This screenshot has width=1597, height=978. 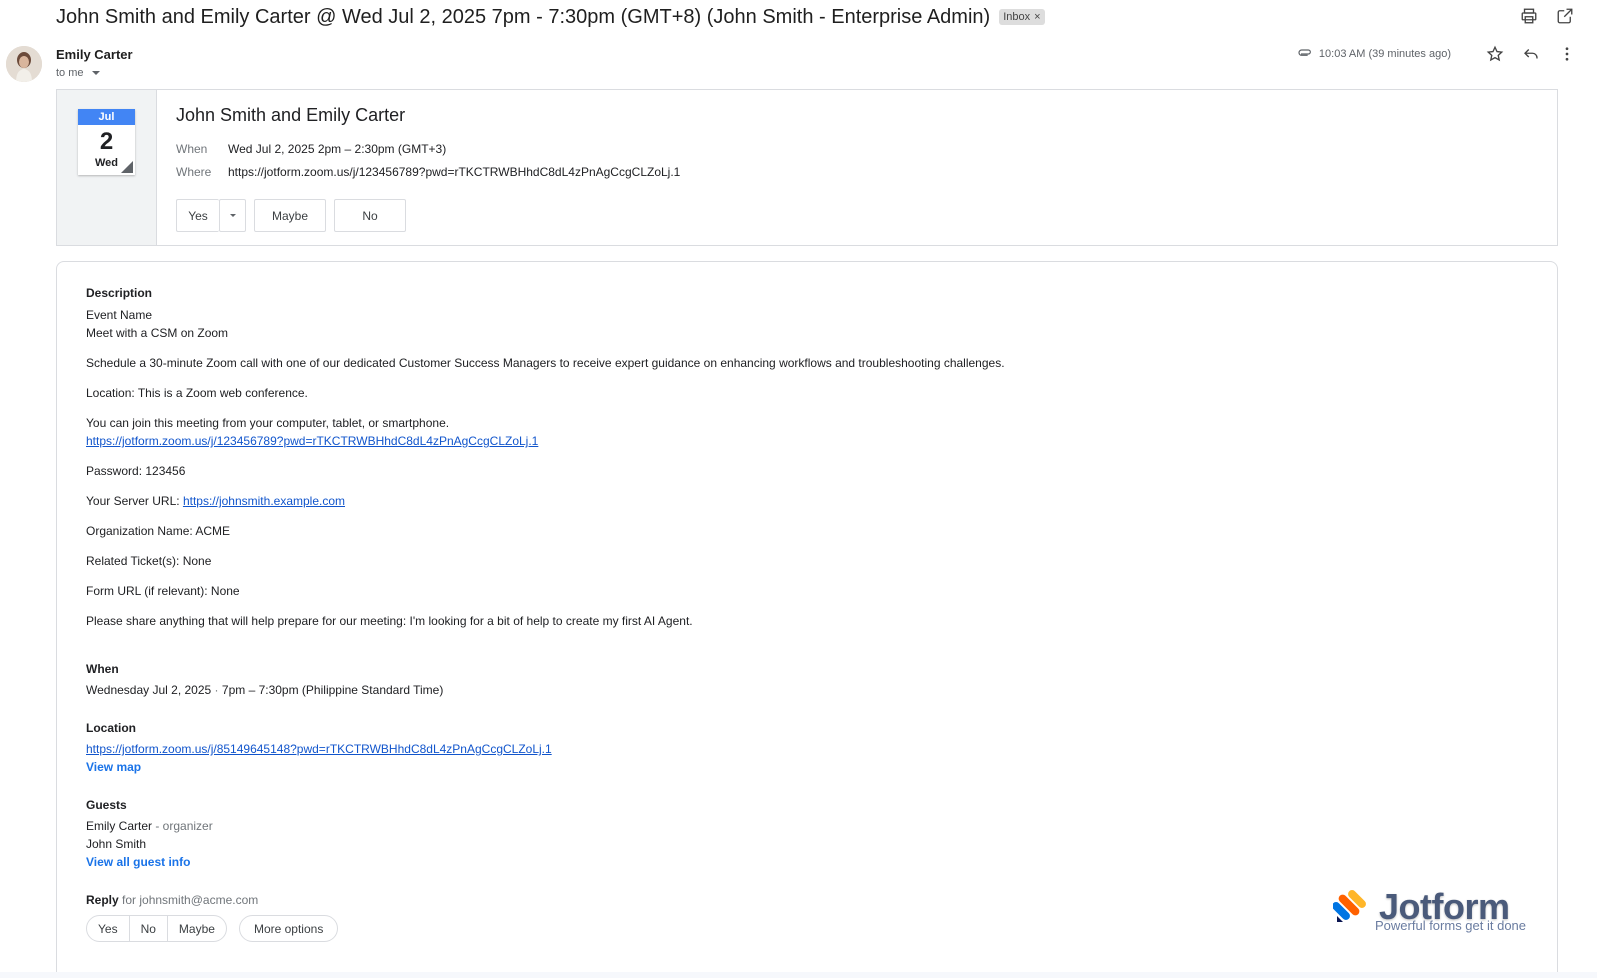 I want to click on password-text: Password: 123456, so click(x=136, y=471).